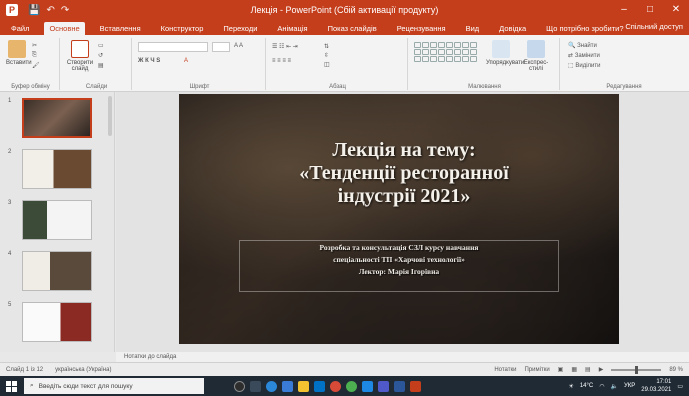  Describe the element at coordinates (601, 386) in the screenshot. I see `network-icon: ◠` at that location.